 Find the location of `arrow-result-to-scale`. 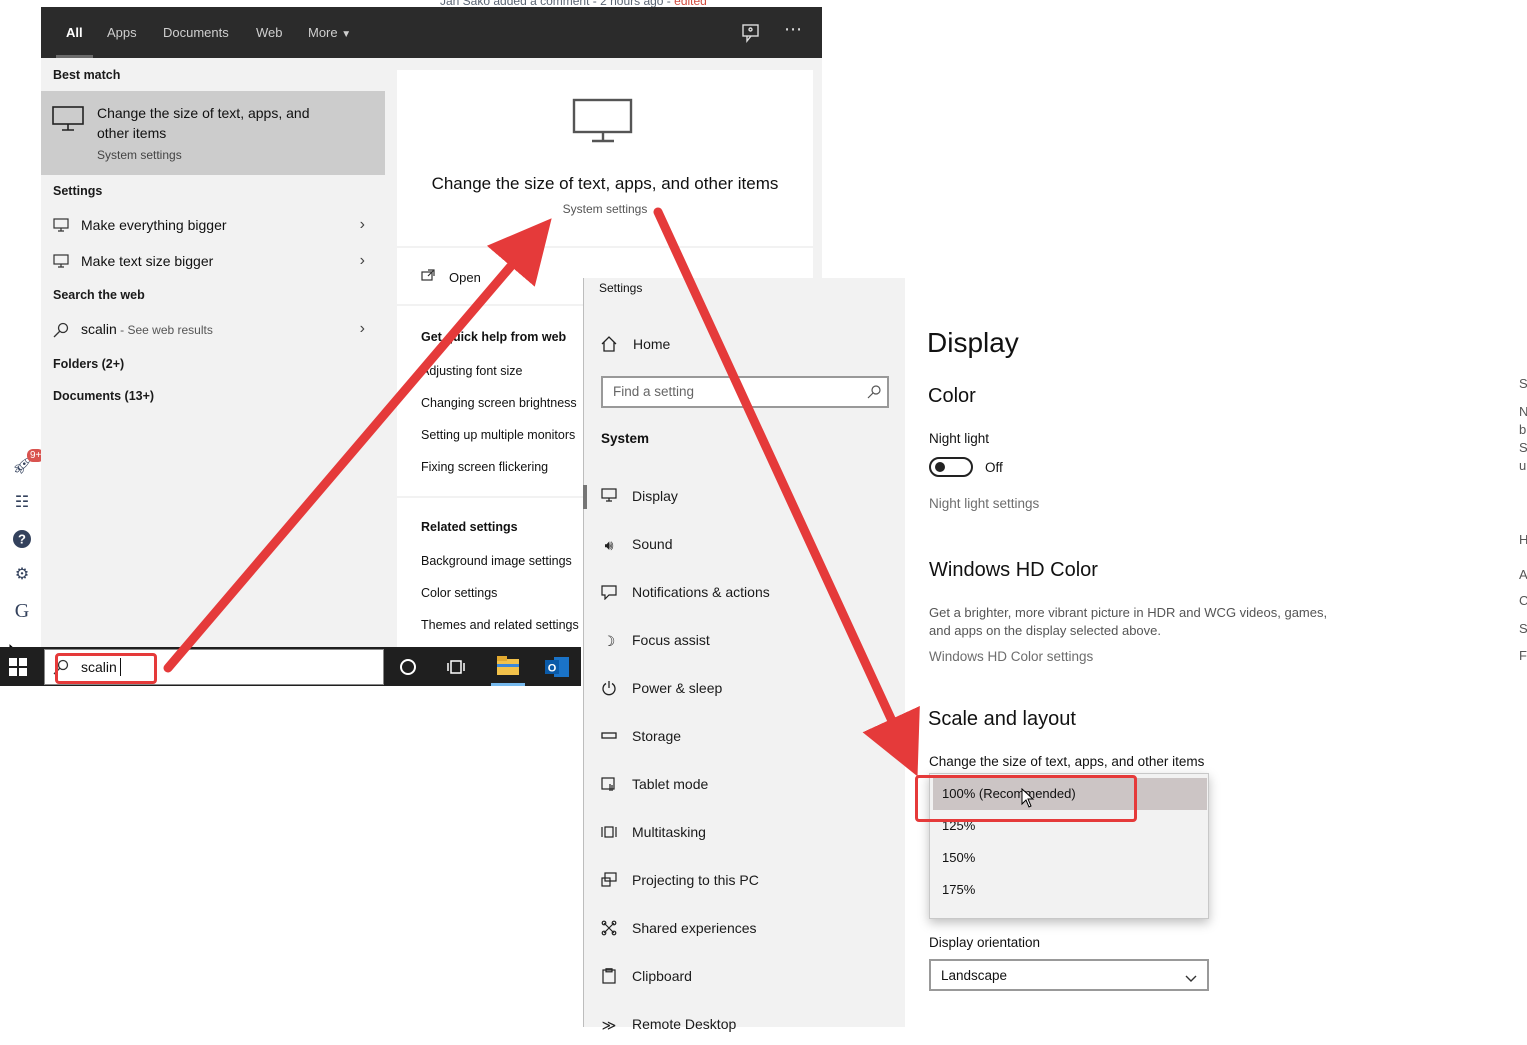

arrow-result-to-scale is located at coordinates (786, 492).